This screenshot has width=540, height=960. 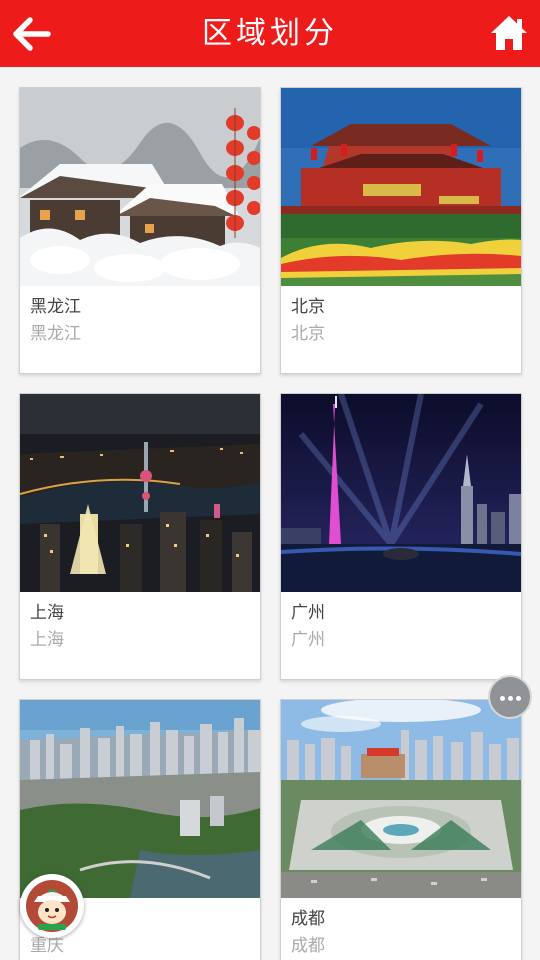 I want to click on region-card-beijing: 北京 北京, so click(x=401, y=230).